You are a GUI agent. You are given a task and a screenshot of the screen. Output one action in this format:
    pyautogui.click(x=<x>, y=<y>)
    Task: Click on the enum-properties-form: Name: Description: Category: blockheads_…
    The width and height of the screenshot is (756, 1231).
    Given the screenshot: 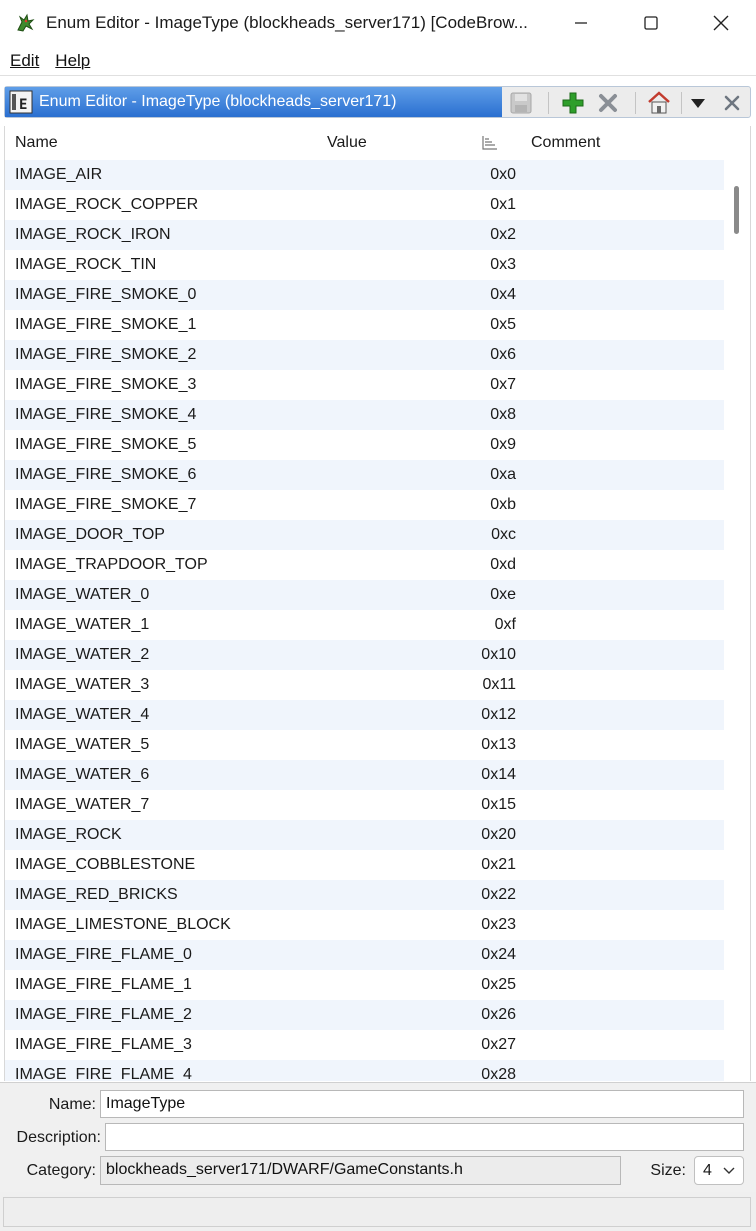 What is the action you would take?
    pyautogui.click(x=378, y=1137)
    